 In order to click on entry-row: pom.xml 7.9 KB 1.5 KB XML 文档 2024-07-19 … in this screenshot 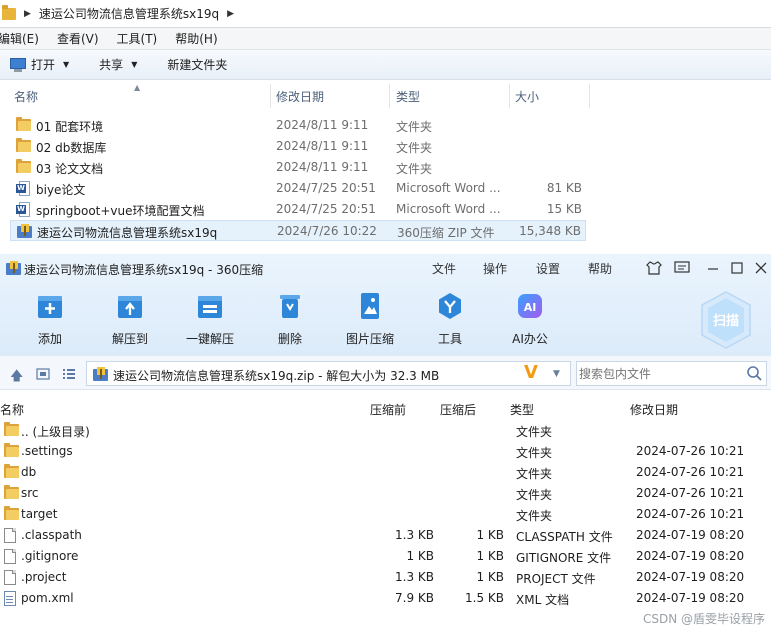, I will do `click(385, 598)`.